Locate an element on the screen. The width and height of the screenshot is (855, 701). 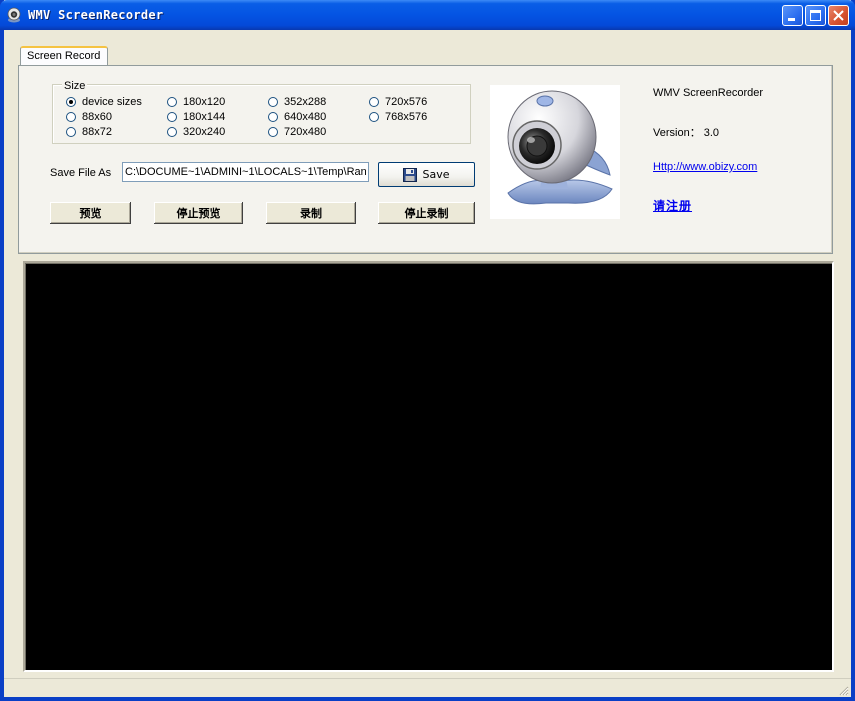
radio-label: 720x480 is located at coordinates (305, 132).